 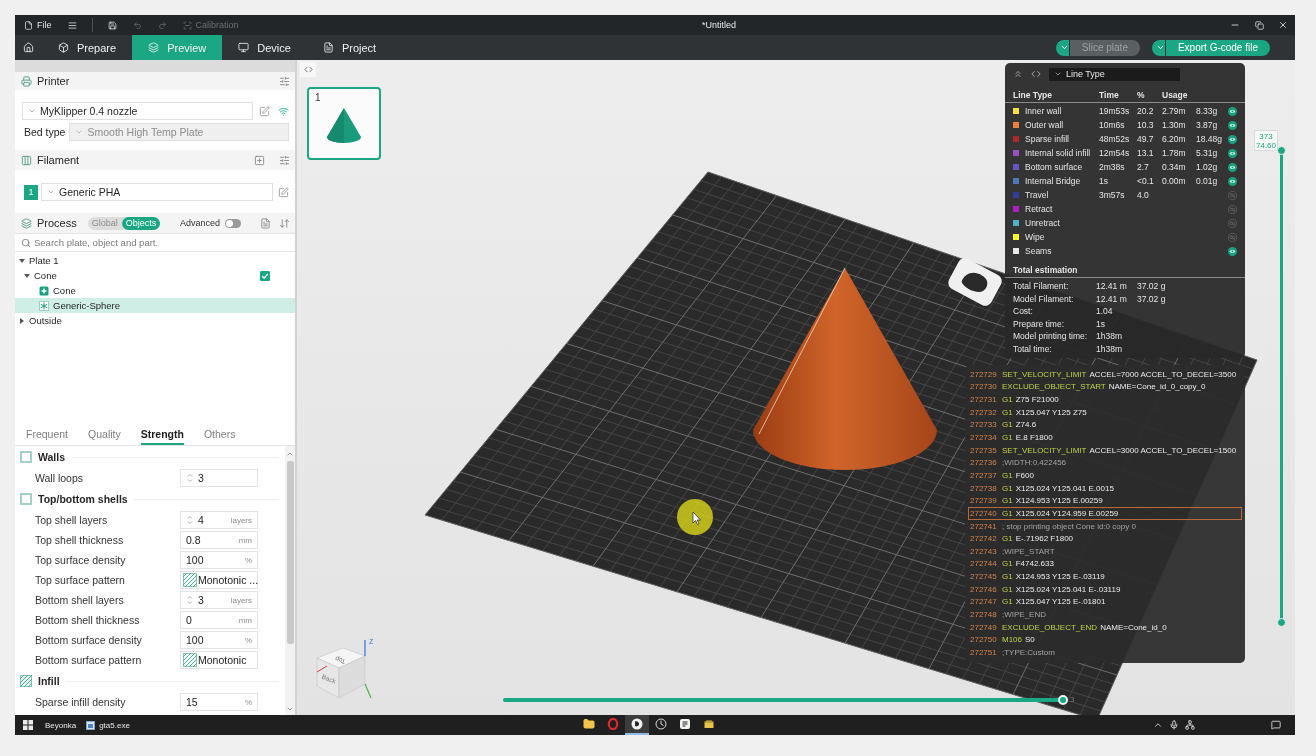 What do you see at coordinates (290, 454) in the screenshot?
I see `scroll-up-icon` at bounding box center [290, 454].